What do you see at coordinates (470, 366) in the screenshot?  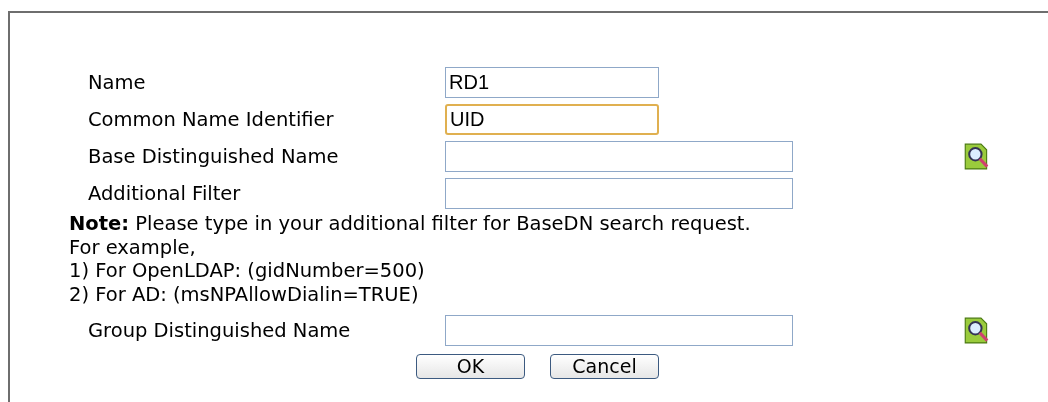 I see `ok-button: OK` at bounding box center [470, 366].